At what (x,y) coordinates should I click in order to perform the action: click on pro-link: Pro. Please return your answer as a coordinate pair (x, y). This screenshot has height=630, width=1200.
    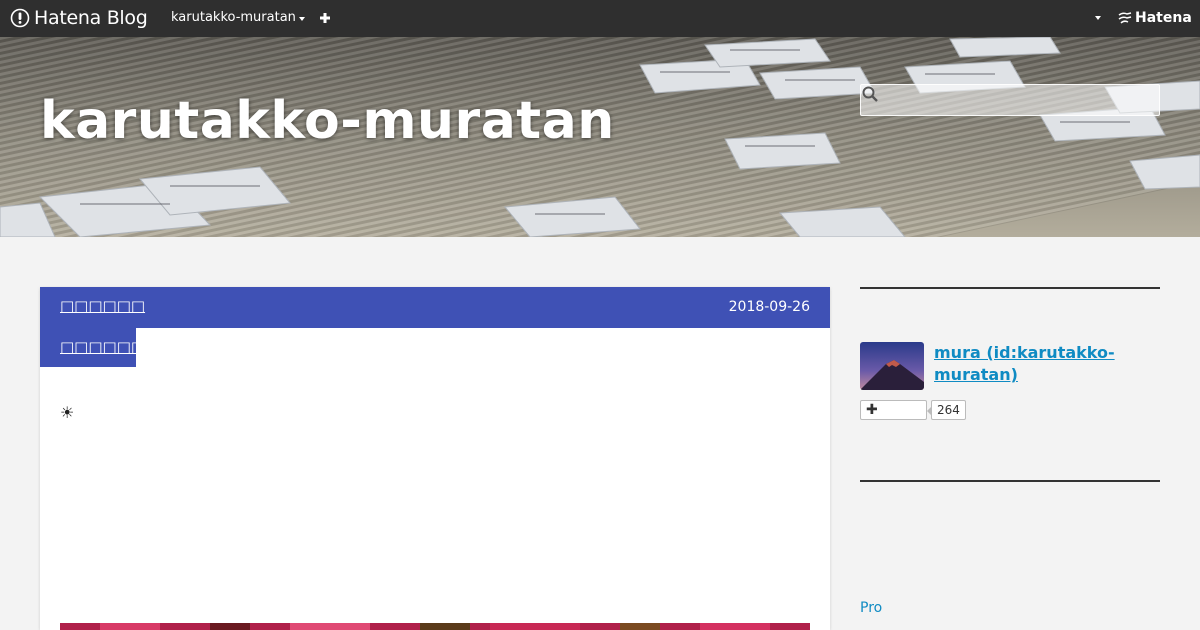
    Looking at the image, I should click on (871, 608).